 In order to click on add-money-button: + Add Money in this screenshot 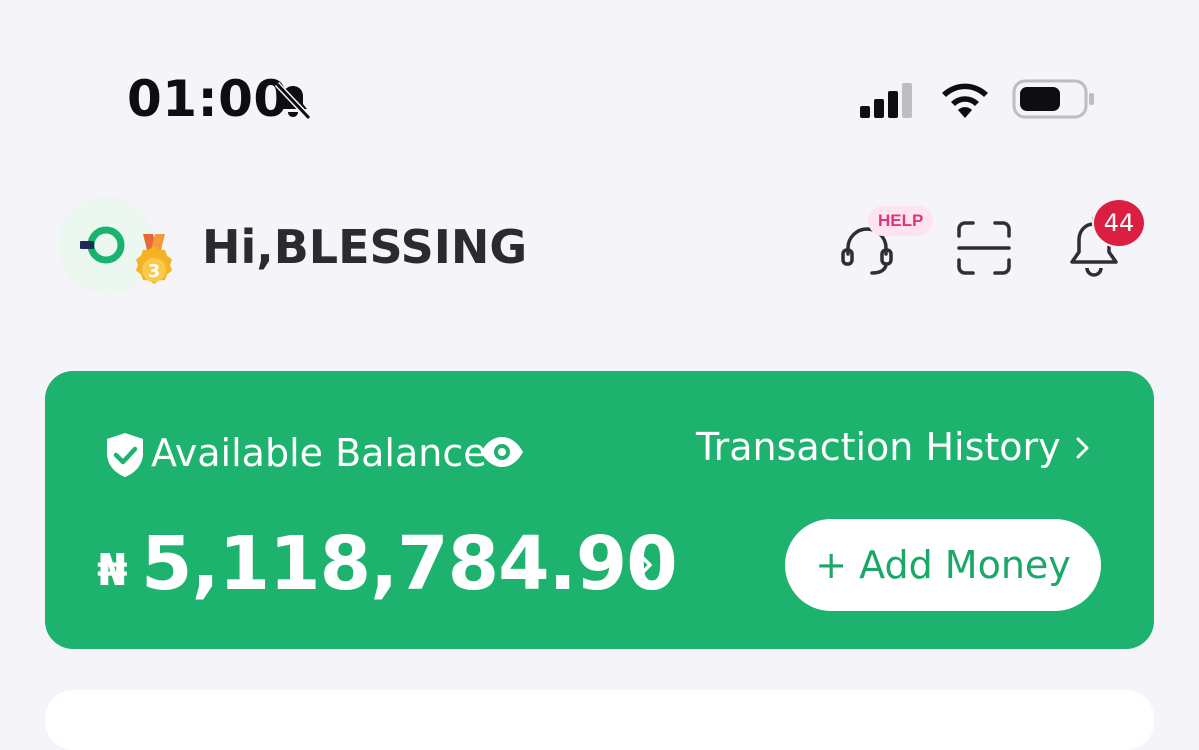, I will do `click(943, 565)`.